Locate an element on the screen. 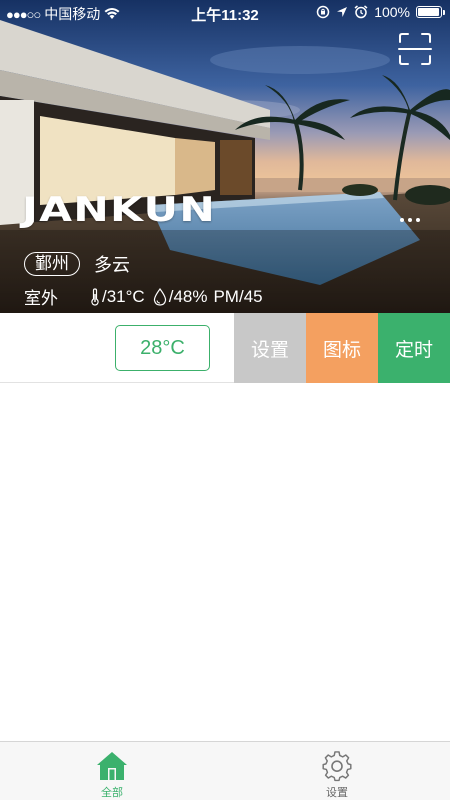 The width and height of the screenshot is (450, 800). device-icon-button: 图标 is located at coordinates (342, 348).